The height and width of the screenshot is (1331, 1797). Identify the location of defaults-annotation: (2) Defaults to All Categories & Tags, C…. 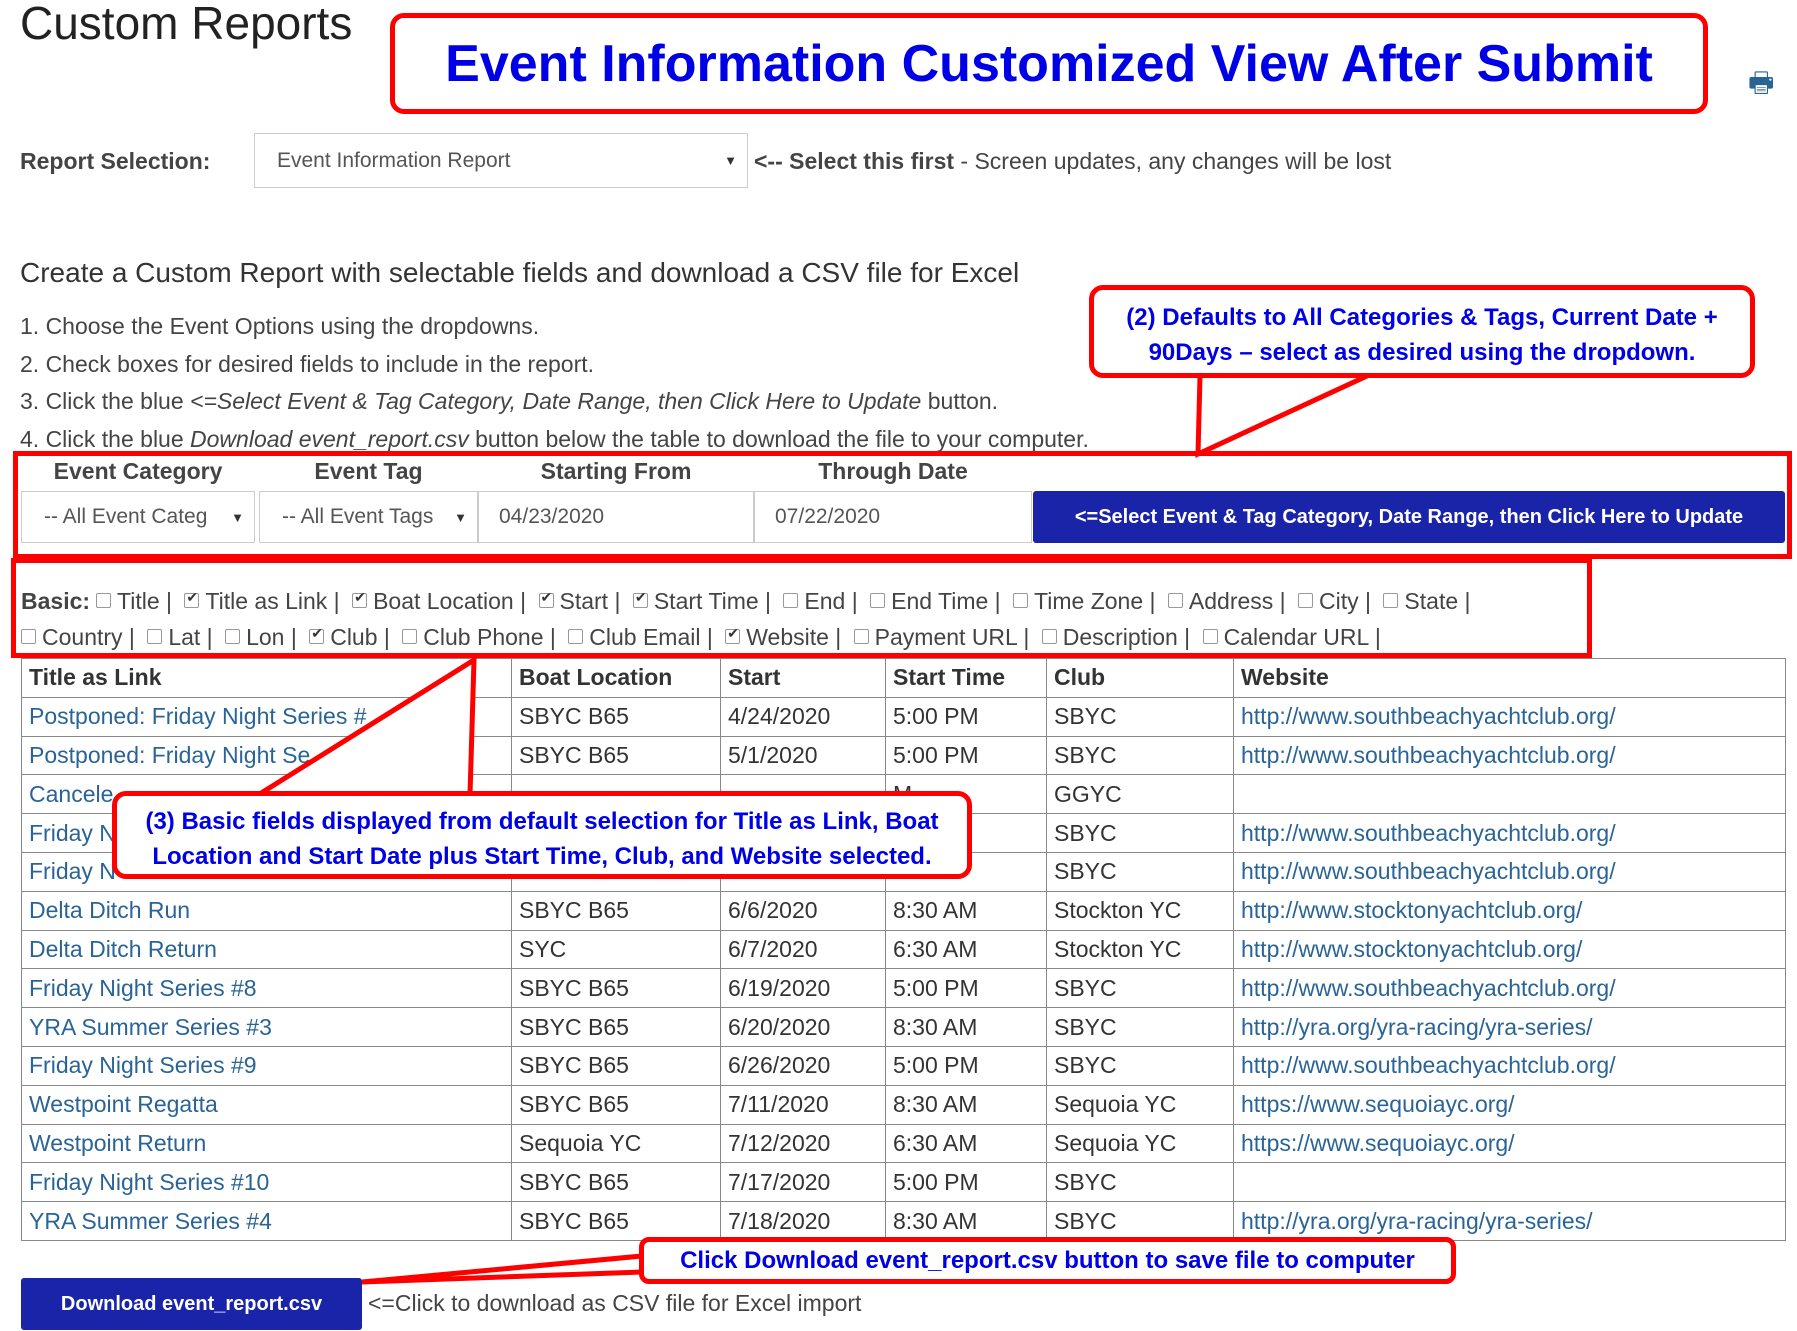
(1422, 331).